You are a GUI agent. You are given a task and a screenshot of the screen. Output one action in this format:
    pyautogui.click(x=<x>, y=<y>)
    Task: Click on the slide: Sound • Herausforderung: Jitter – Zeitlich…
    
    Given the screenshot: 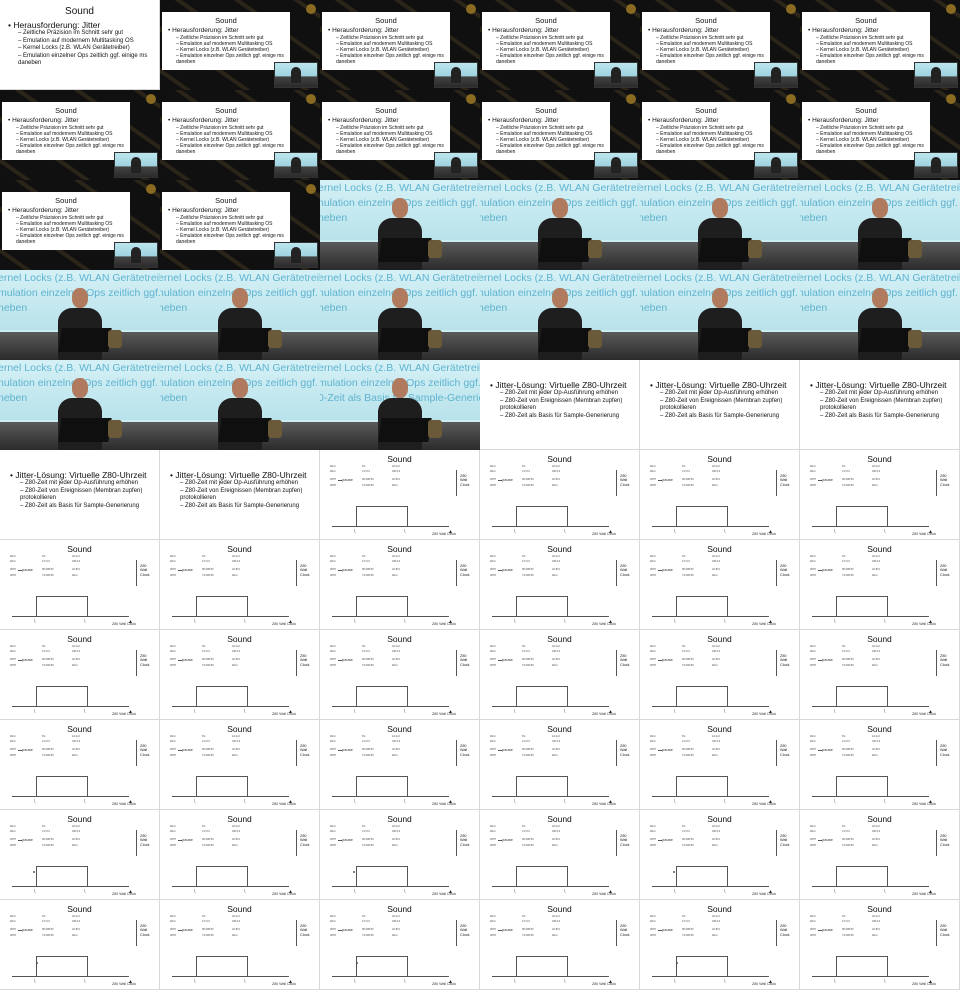 What is the action you would take?
    pyautogui.click(x=866, y=131)
    